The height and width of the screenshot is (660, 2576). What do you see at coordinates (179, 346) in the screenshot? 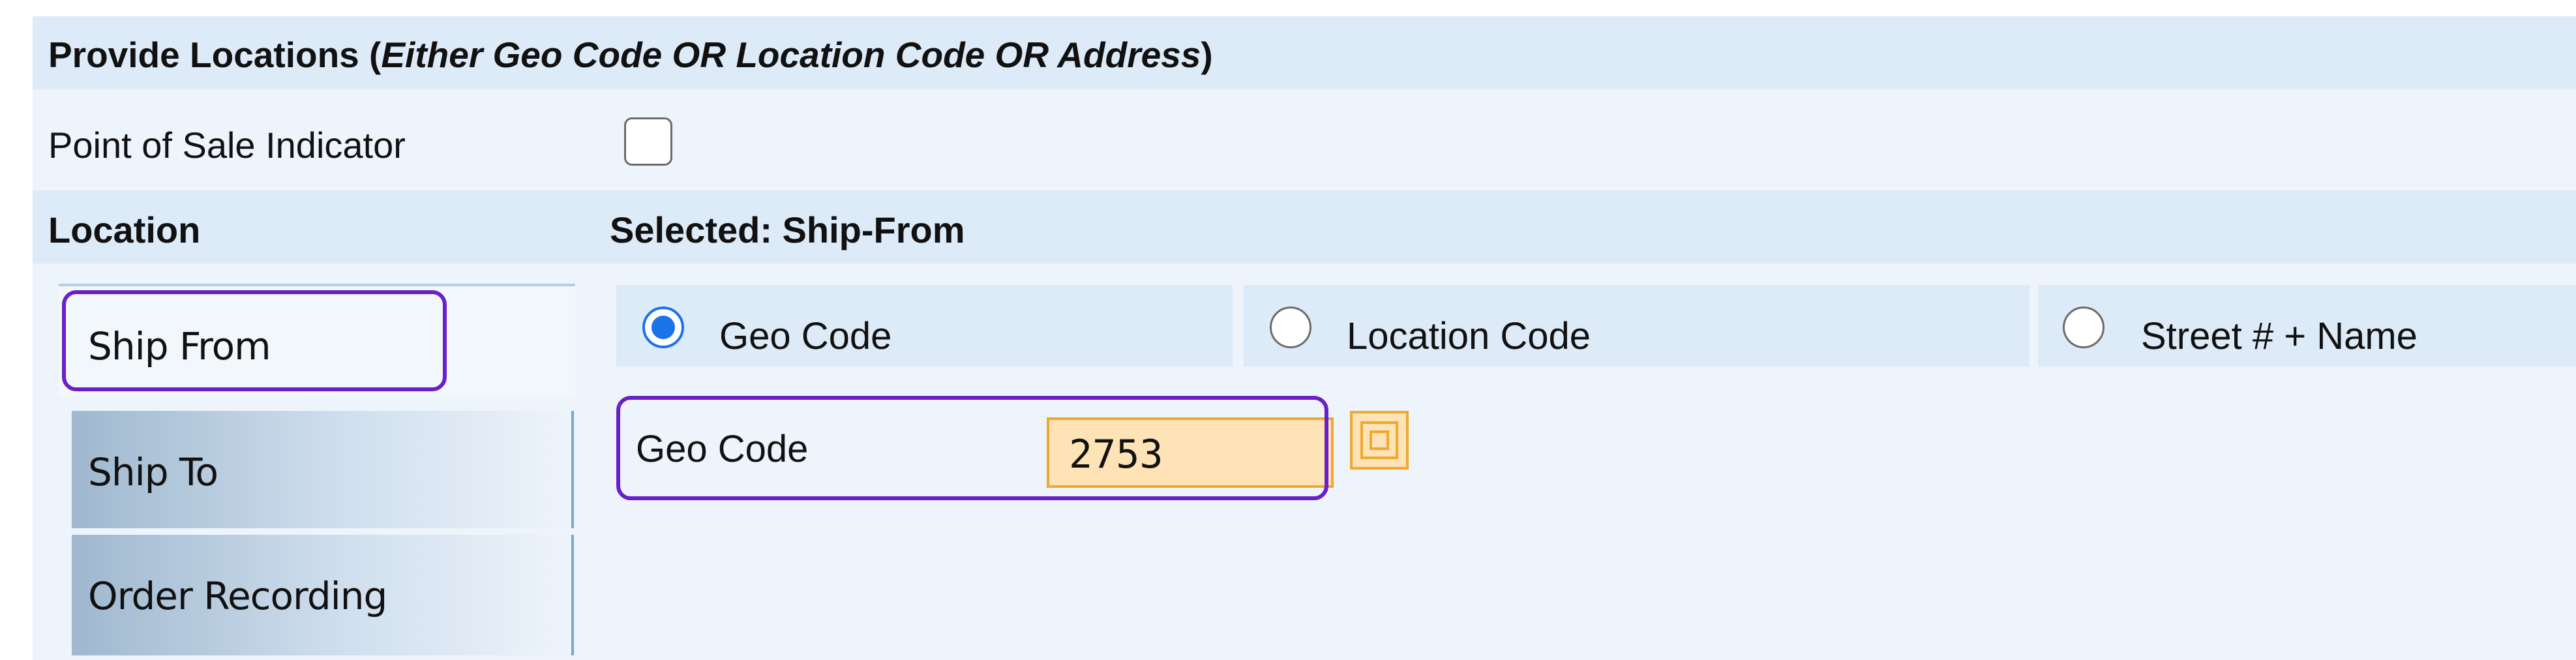
I see `tab-ship-from-label: Ship From` at bounding box center [179, 346].